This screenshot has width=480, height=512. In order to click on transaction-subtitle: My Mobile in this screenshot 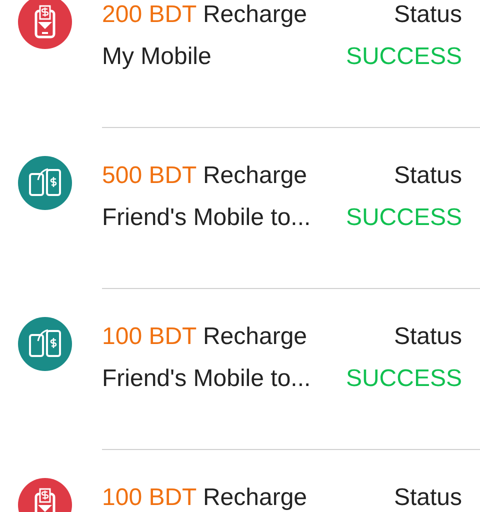, I will do `click(157, 57)`.